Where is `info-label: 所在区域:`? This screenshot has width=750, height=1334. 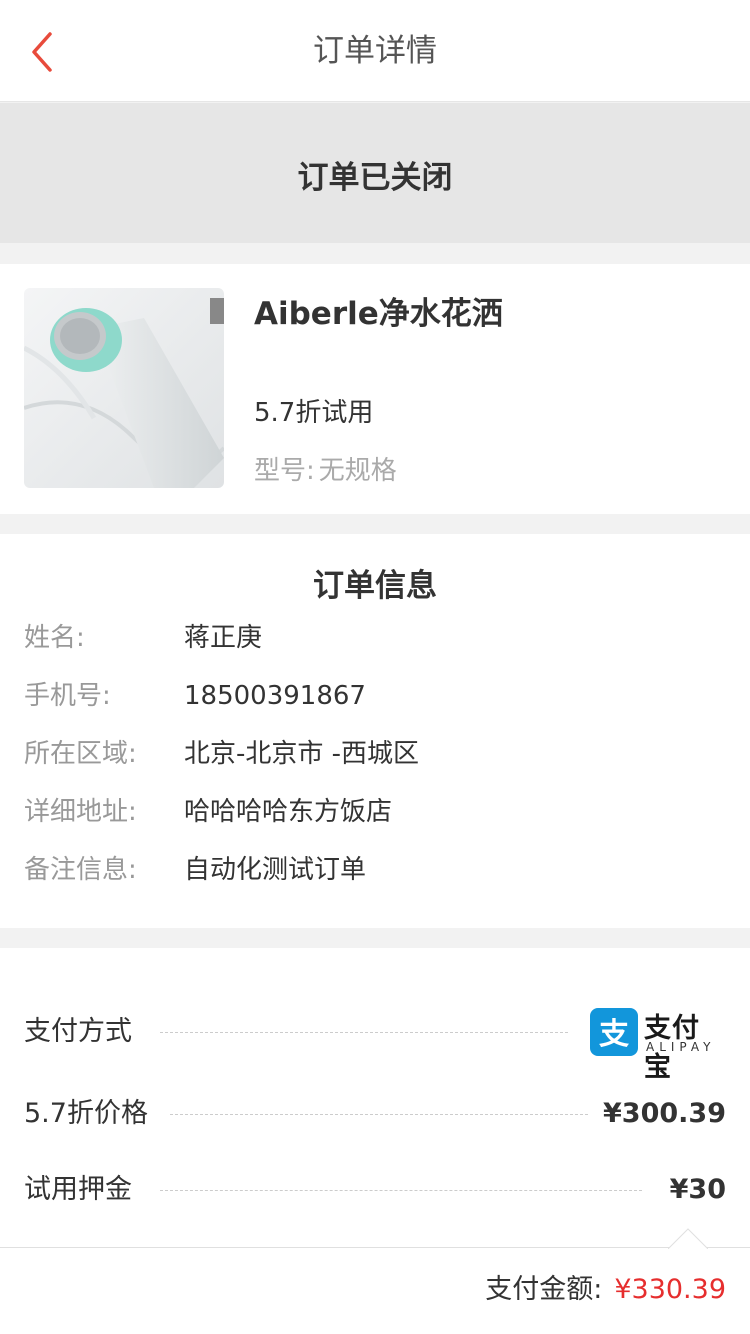 info-label: 所在区域: is located at coordinates (80, 754).